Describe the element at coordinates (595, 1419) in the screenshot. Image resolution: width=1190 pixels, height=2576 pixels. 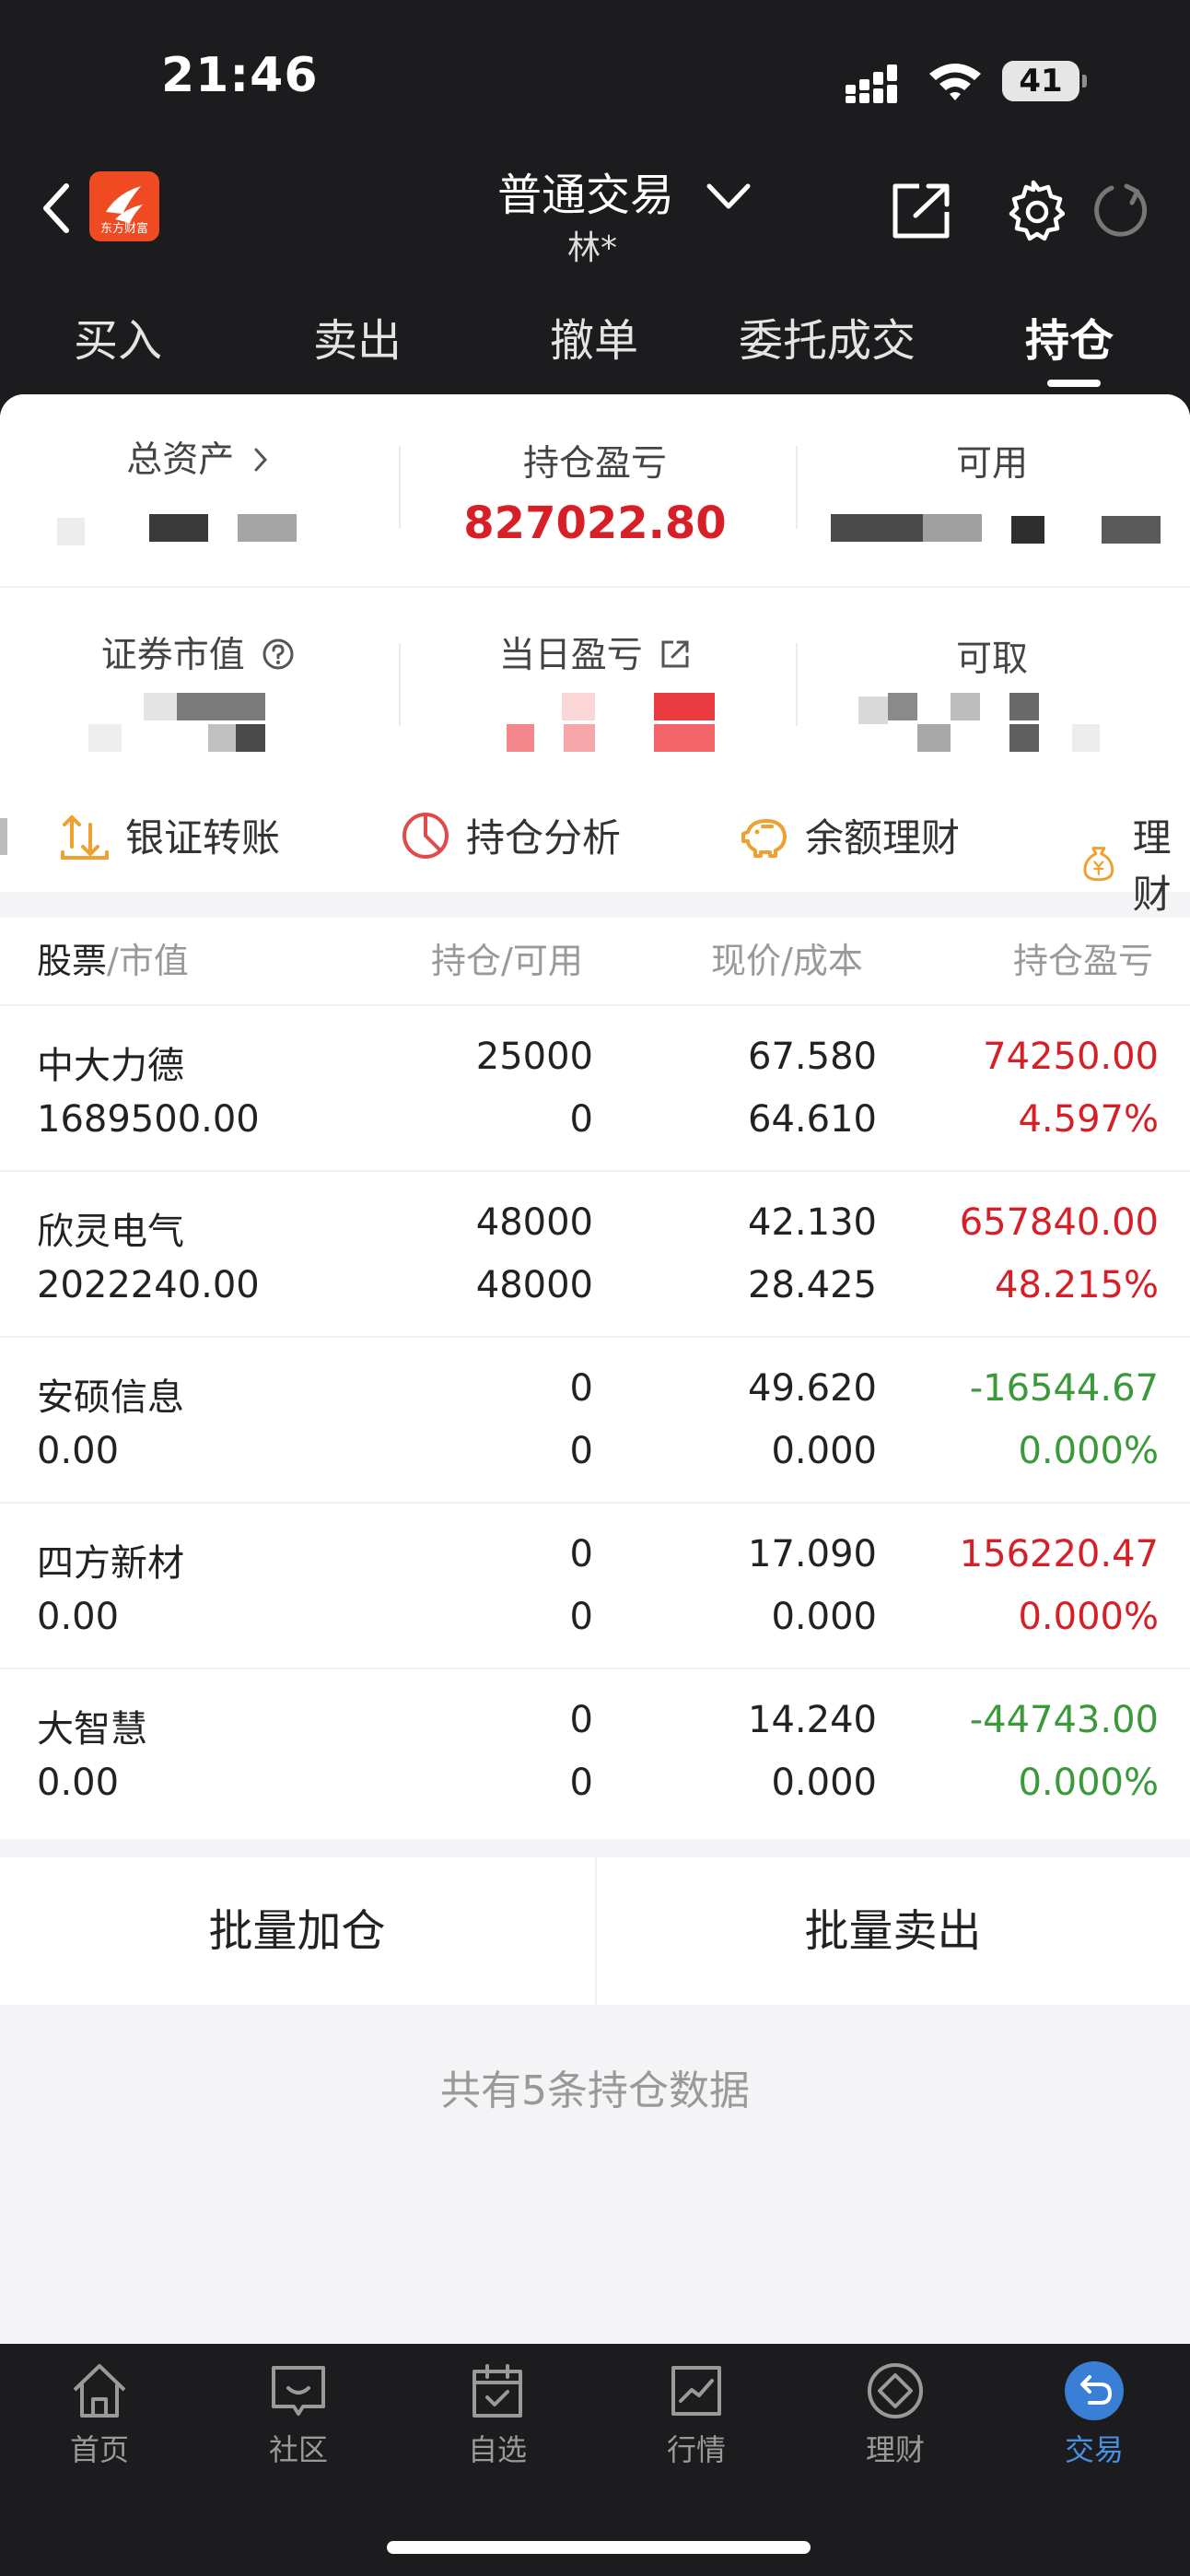
I see `table-row: 安硕信息 0.00 0 0 49.620 0.000 -16544.67 0.000%` at that location.